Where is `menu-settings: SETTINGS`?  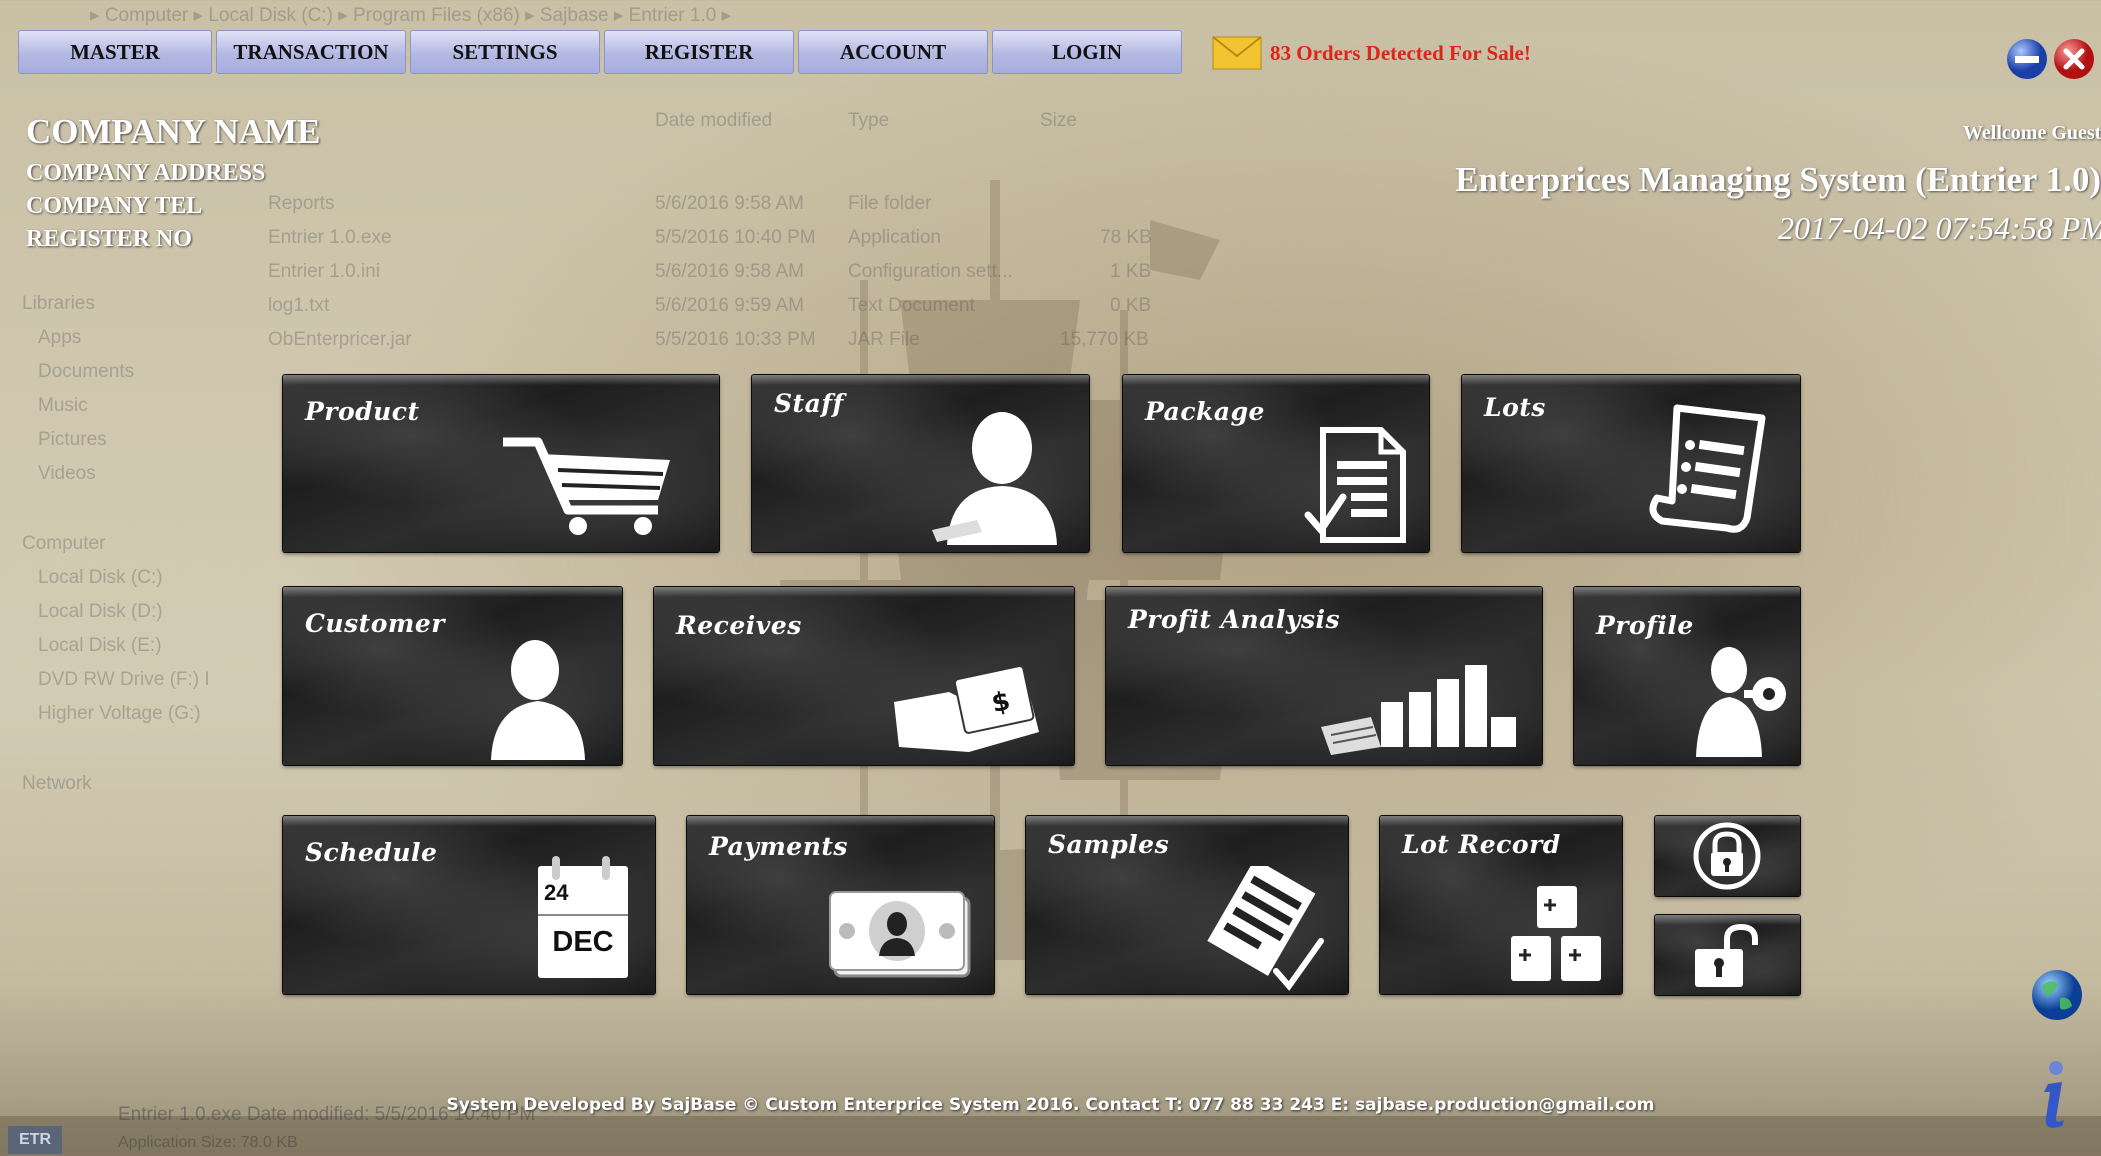 menu-settings: SETTINGS is located at coordinates (505, 52).